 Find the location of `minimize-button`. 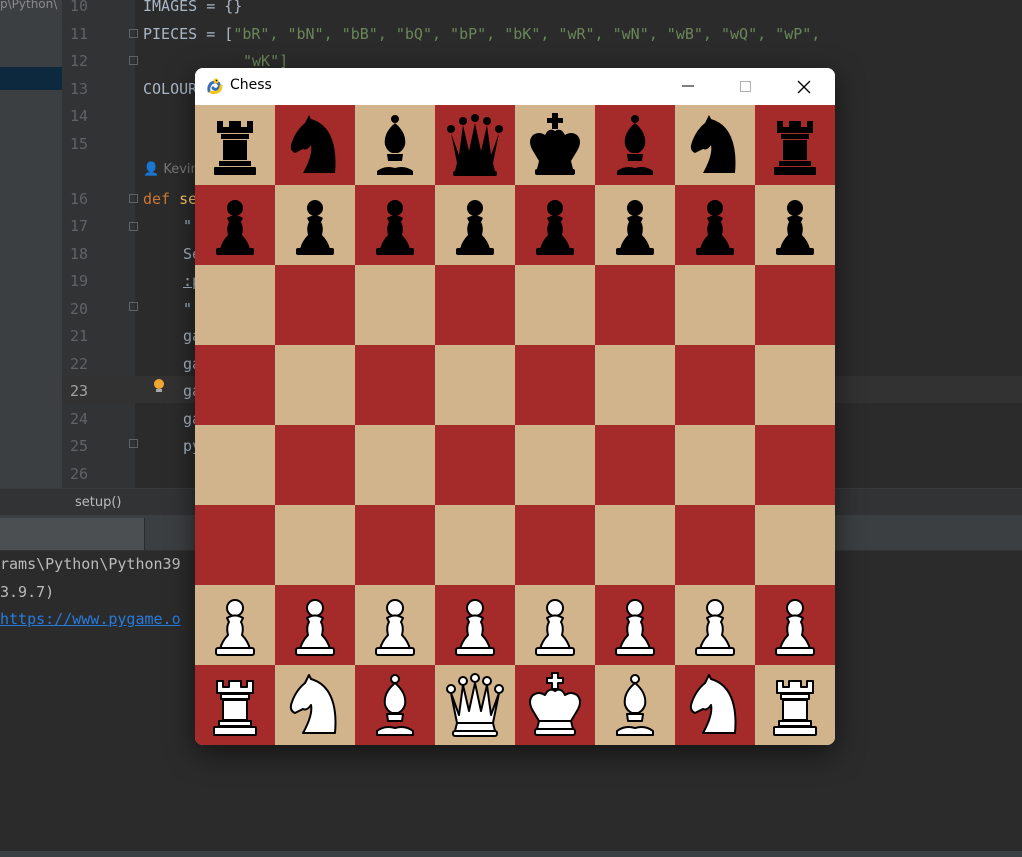

minimize-button is located at coordinates (688, 86).